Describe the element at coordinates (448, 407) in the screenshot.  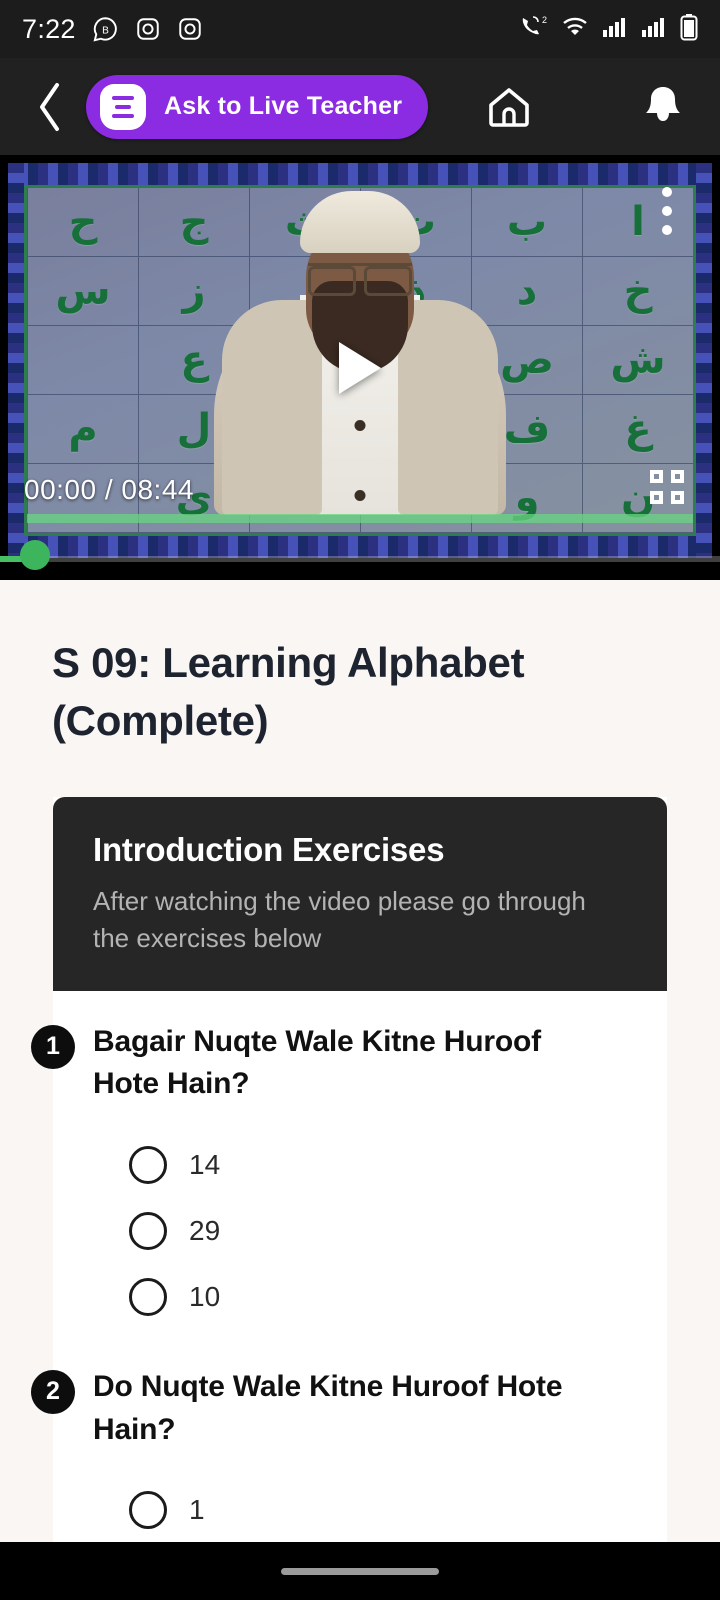
I see `teacher-vest-right` at that location.